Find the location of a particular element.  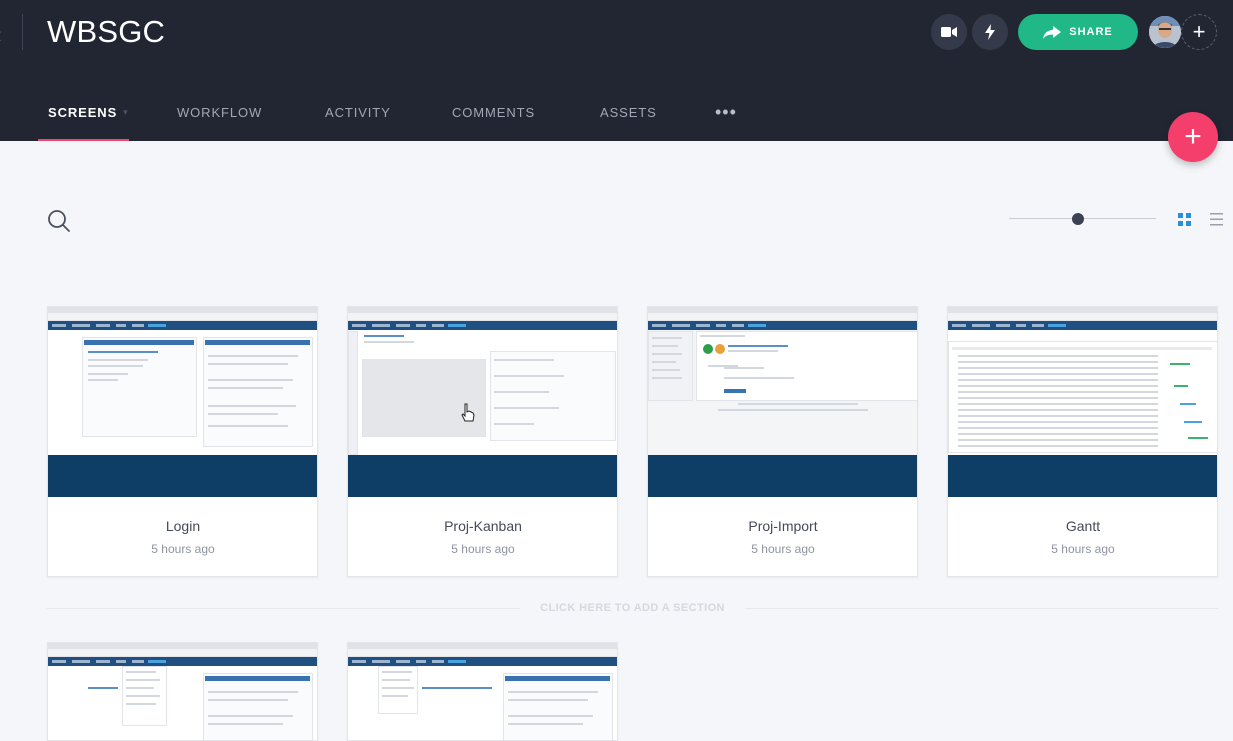

search-icon is located at coordinates (59, 221).